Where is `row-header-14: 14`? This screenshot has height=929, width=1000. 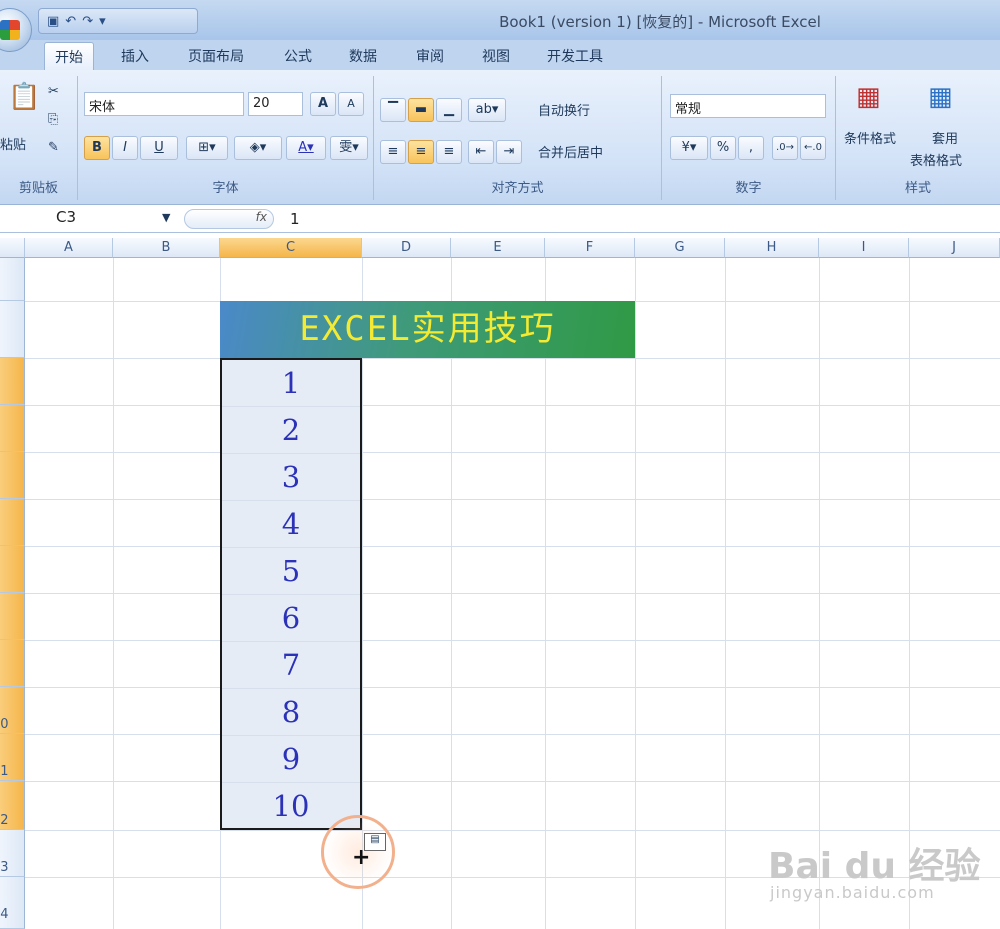 row-header-14: 14 is located at coordinates (12, 903).